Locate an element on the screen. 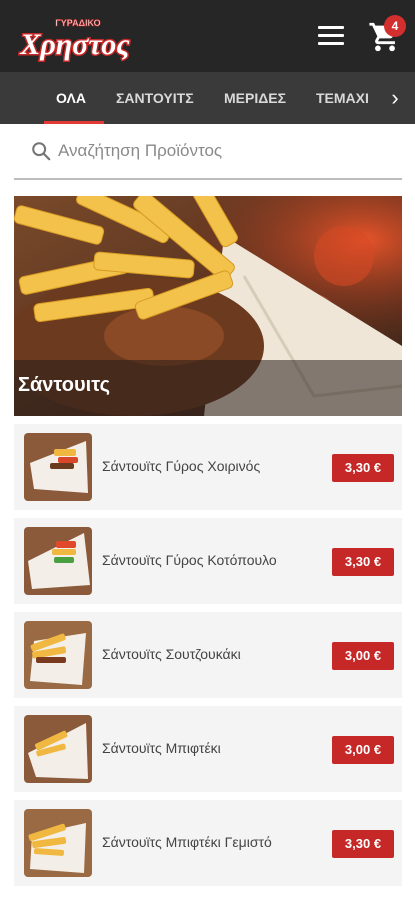 Image resolution: width=415 pixels, height=900 pixels. hamburger-menu-icon is located at coordinates (331, 36).